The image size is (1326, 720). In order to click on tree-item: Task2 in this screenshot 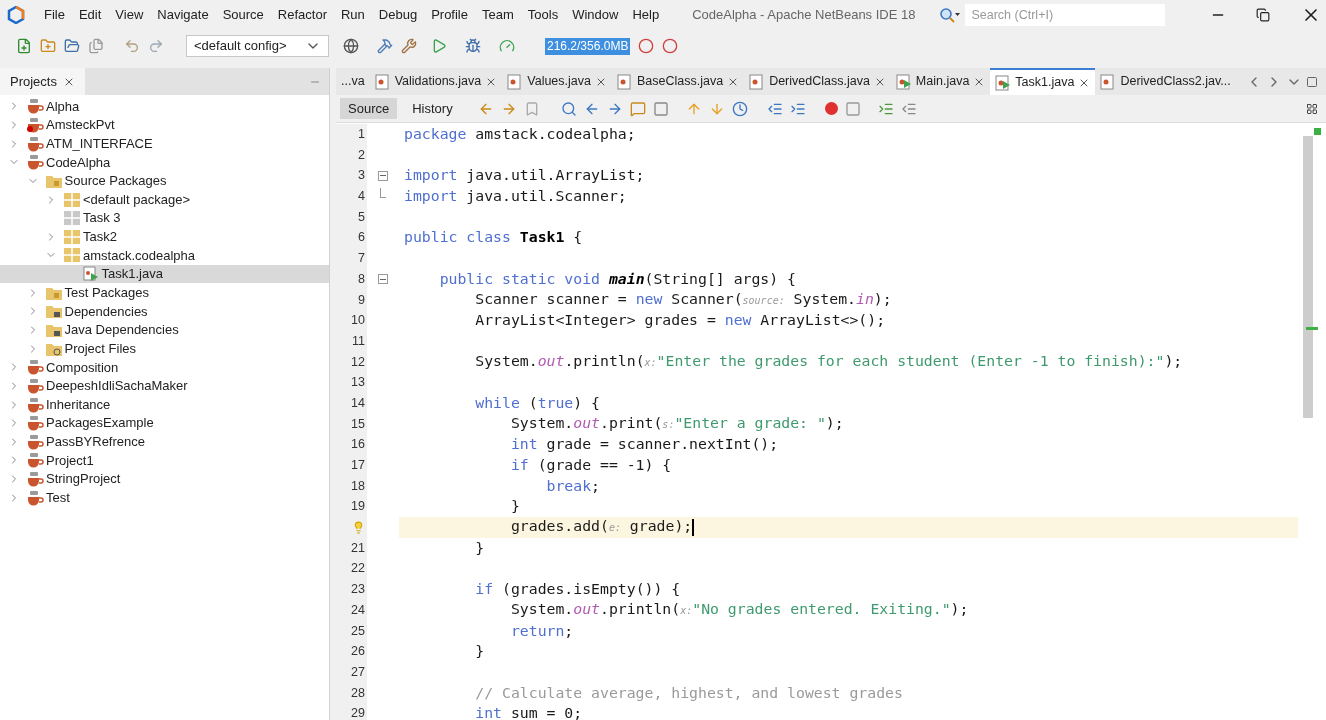, I will do `click(164, 237)`.